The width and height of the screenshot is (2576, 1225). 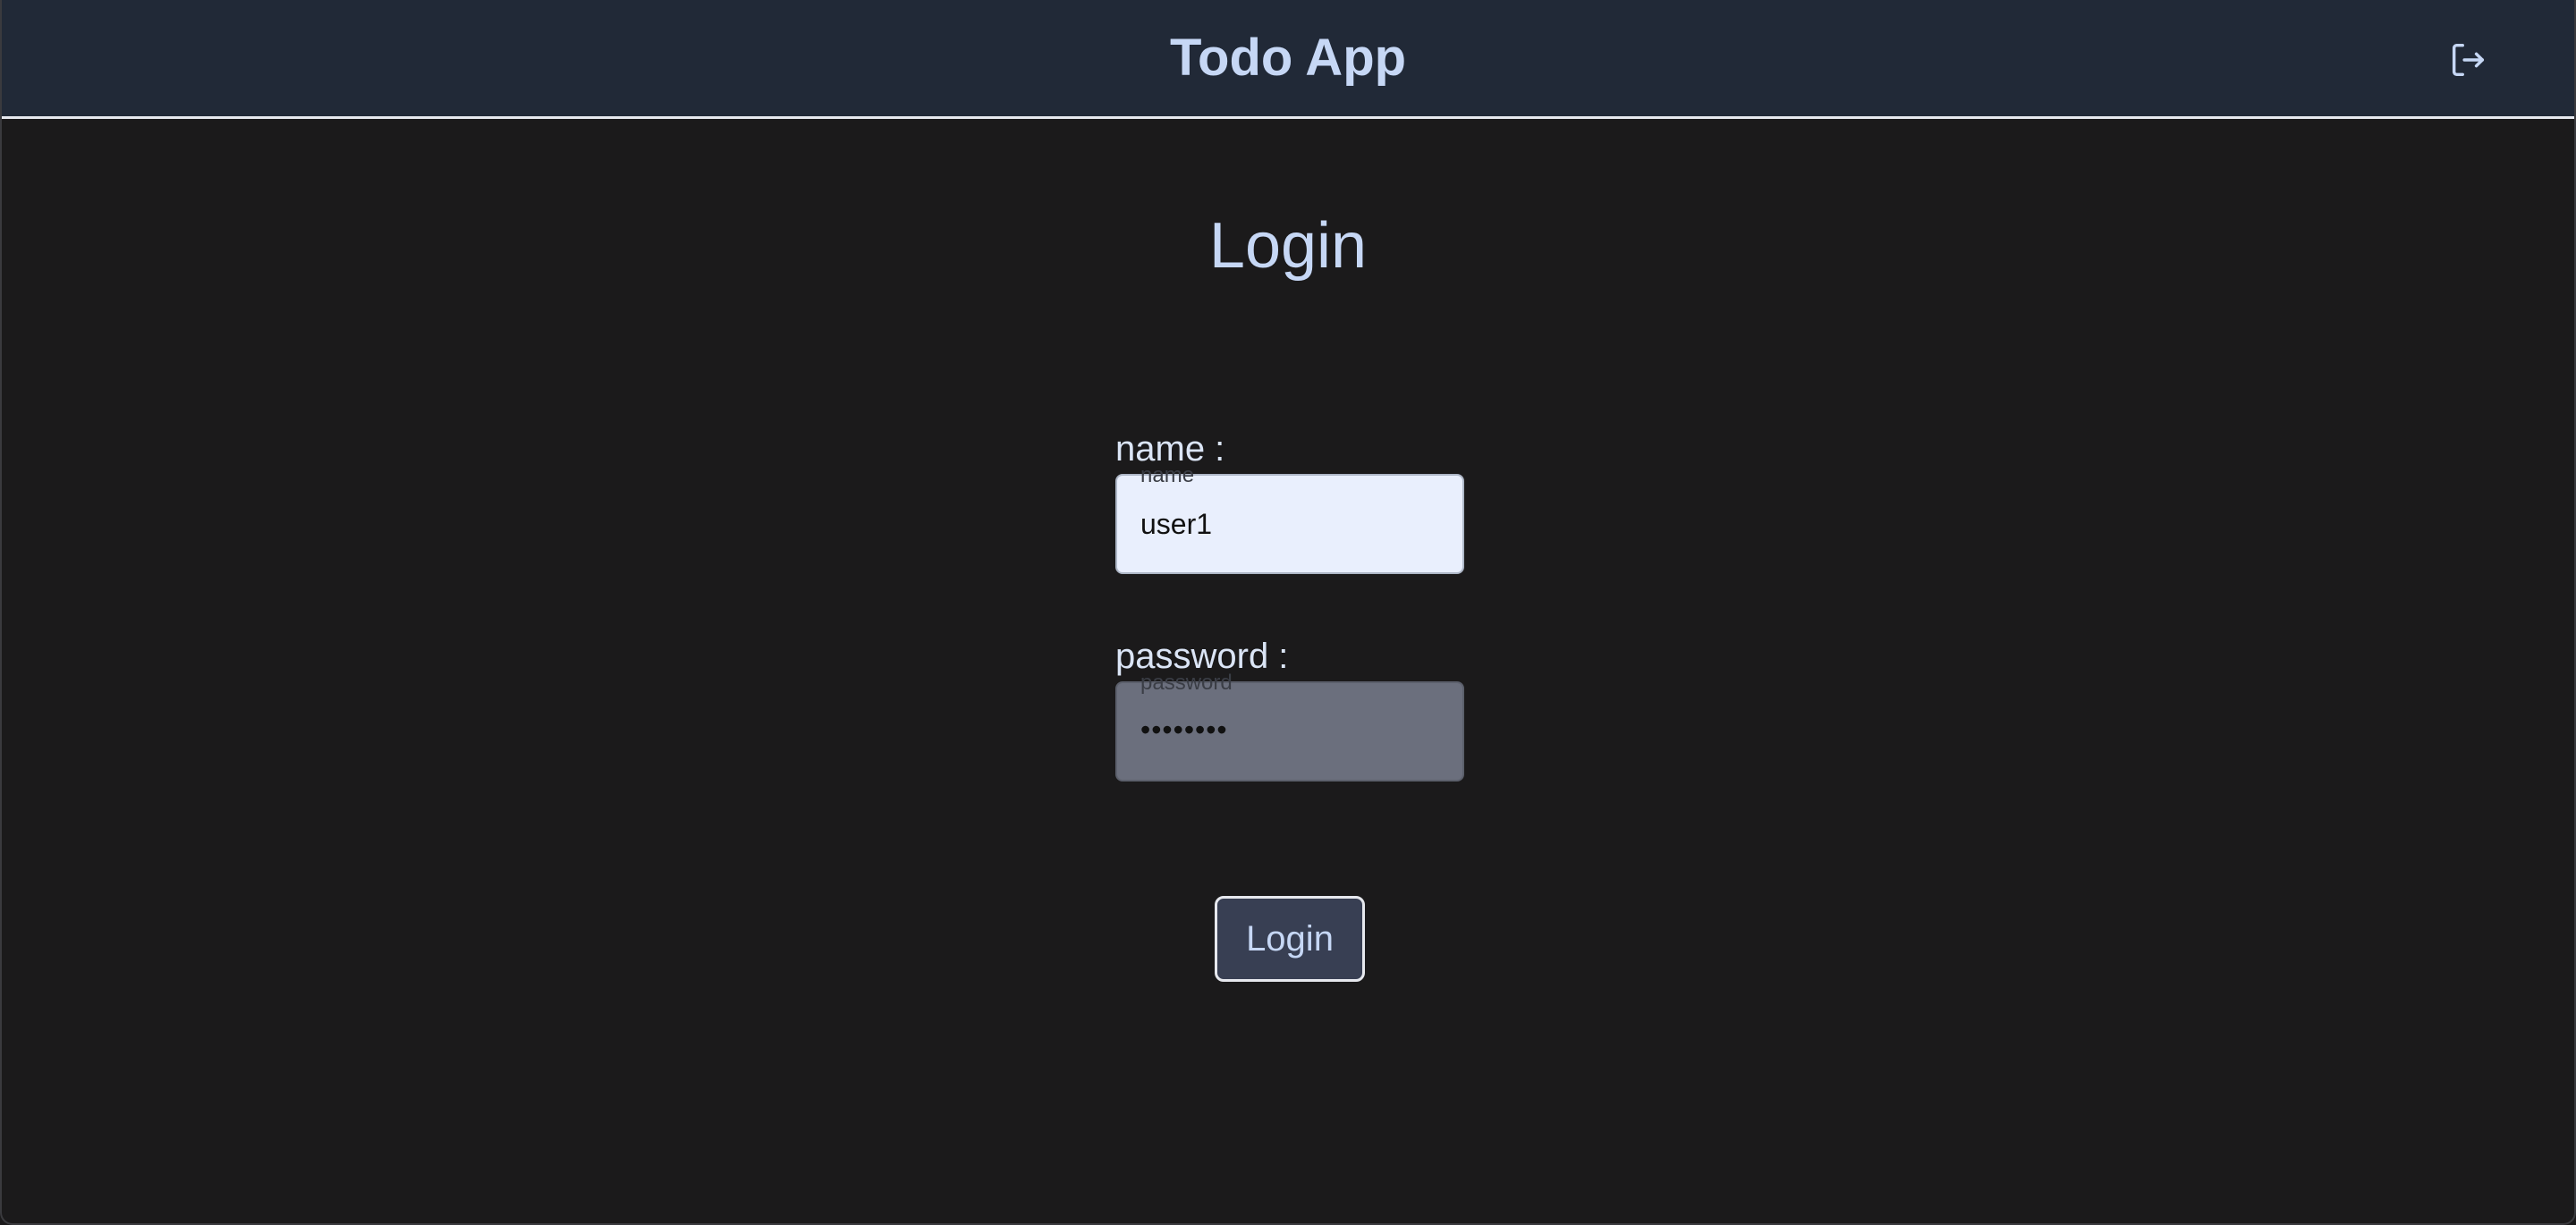 I want to click on password-floating-label: password, so click(x=1186, y=683).